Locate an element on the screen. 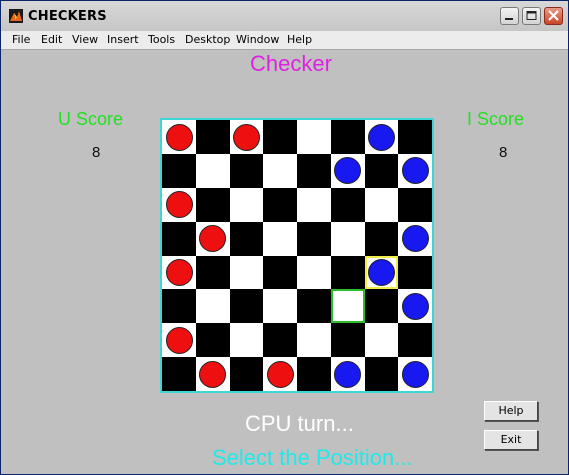 The image size is (569, 475). maximize-button is located at coordinates (531, 16).